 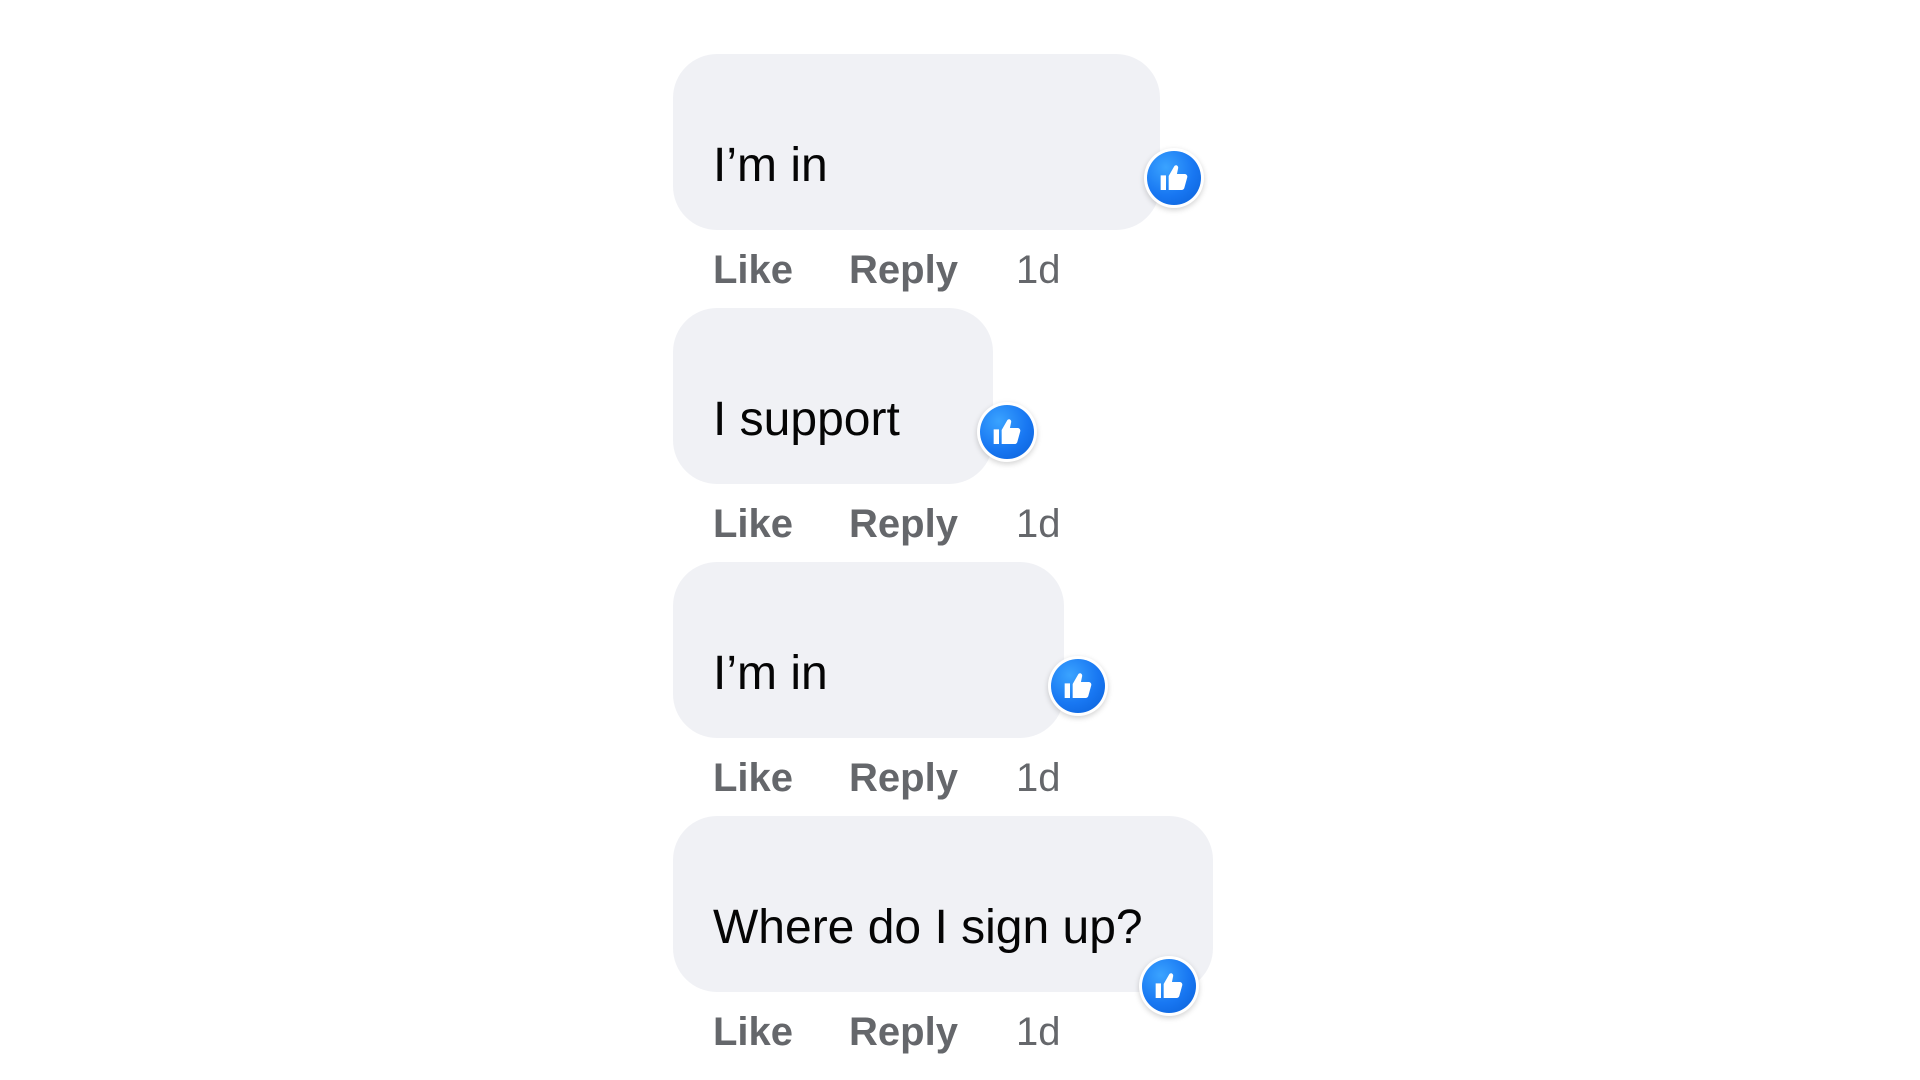 I want to click on comment-text: Where do I sign up?, so click(x=928, y=927).